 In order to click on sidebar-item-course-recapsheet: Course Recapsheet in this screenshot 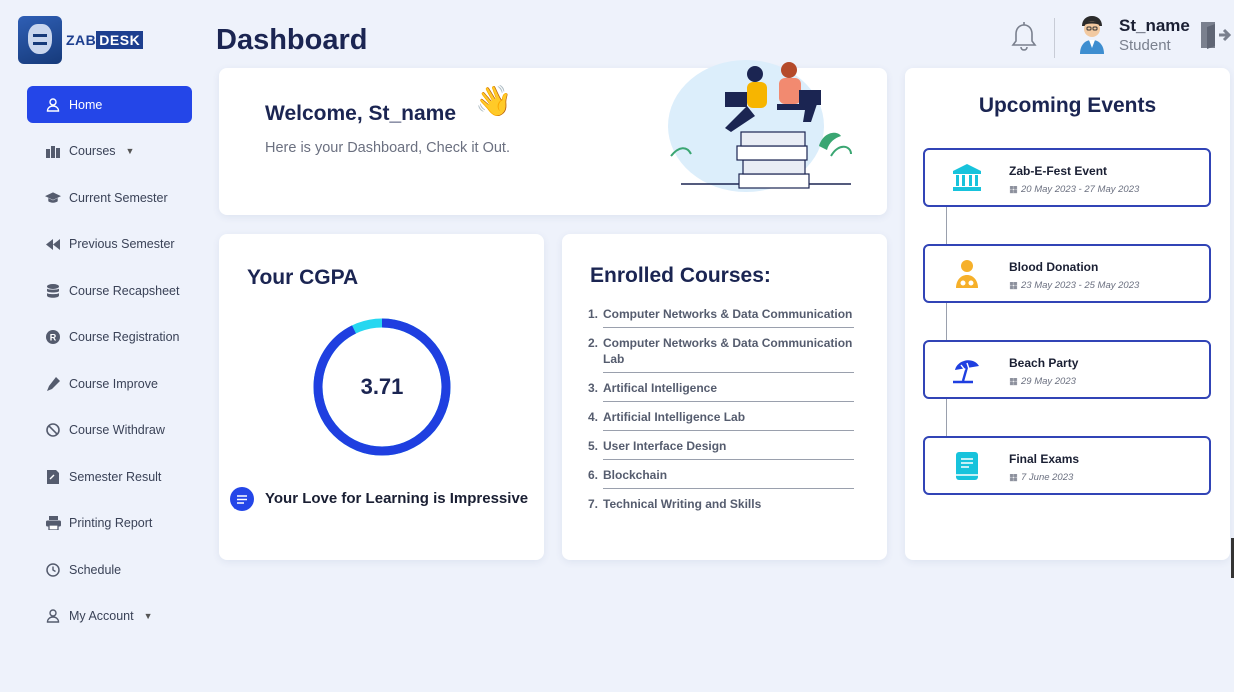, I will do `click(109, 290)`.